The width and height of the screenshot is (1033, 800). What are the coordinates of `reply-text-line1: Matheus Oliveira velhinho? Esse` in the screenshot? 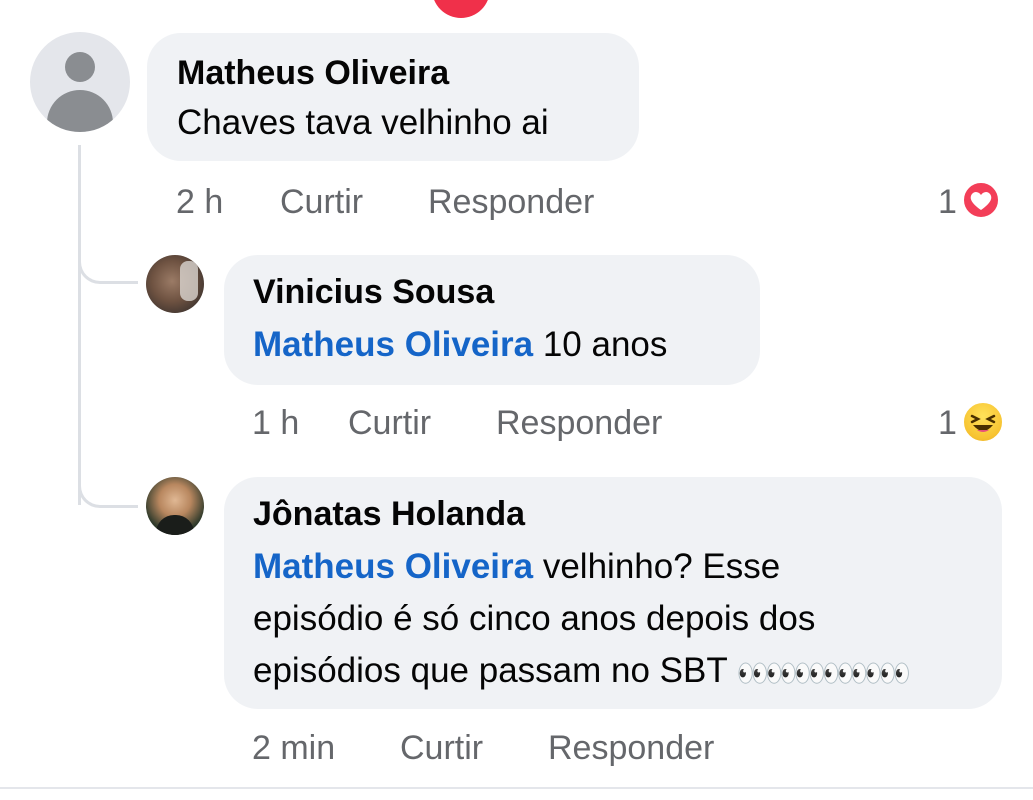 It's located at (517, 566).